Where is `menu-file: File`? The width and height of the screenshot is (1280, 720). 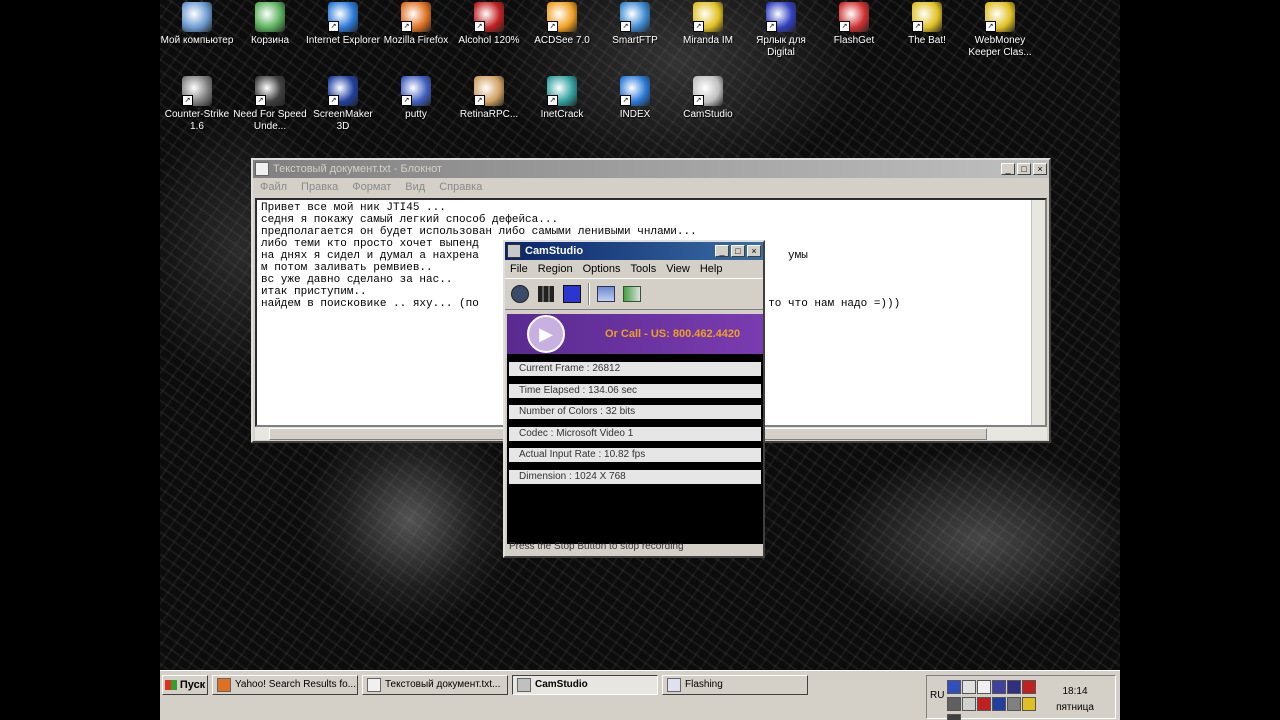
menu-file: File is located at coordinates (519, 269).